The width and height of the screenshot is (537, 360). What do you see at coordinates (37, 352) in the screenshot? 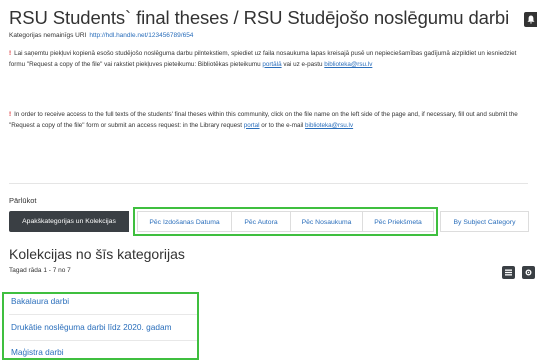
I see `collection-link: Maģistra darbi` at bounding box center [37, 352].